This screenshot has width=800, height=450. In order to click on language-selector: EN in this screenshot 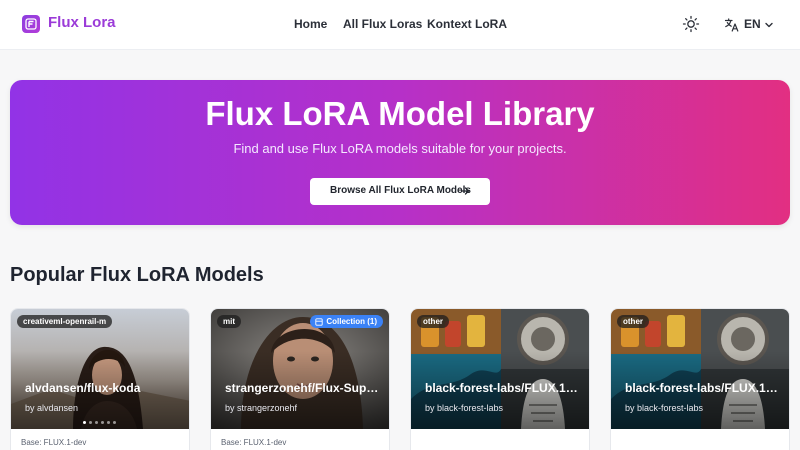, I will do `click(752, 25)`.